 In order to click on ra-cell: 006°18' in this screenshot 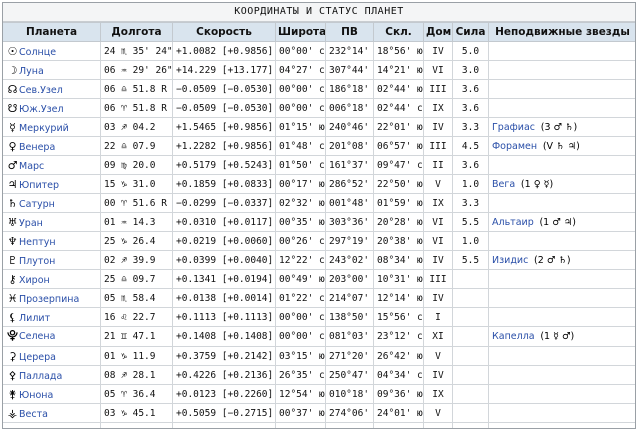, I will do `click(349, 108)`.